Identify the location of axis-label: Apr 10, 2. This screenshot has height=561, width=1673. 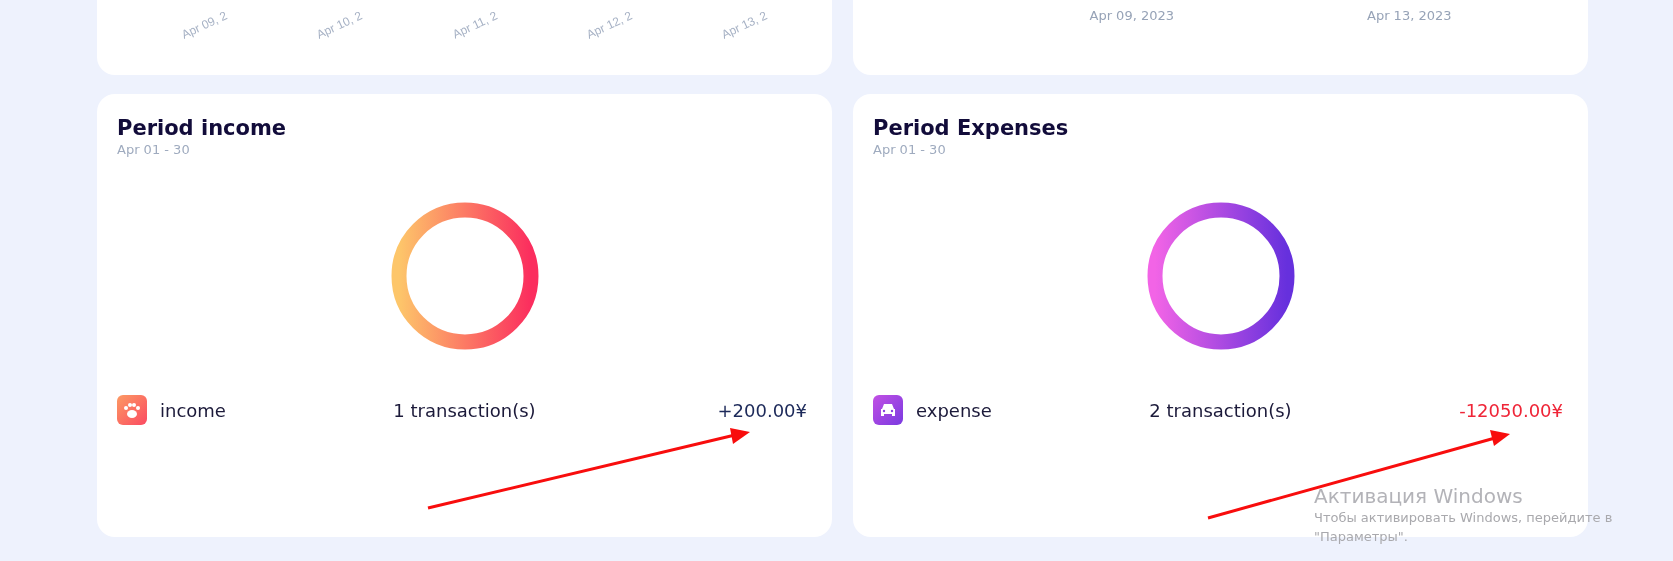
(339, 25).